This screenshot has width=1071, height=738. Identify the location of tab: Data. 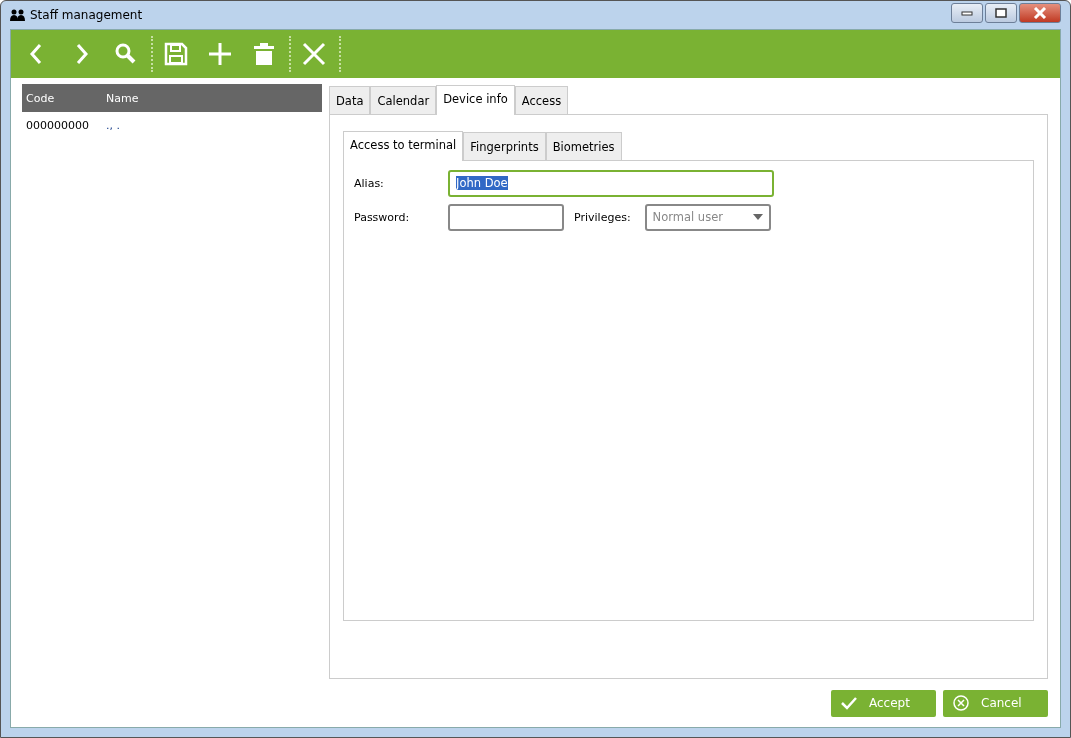
(350, 100).